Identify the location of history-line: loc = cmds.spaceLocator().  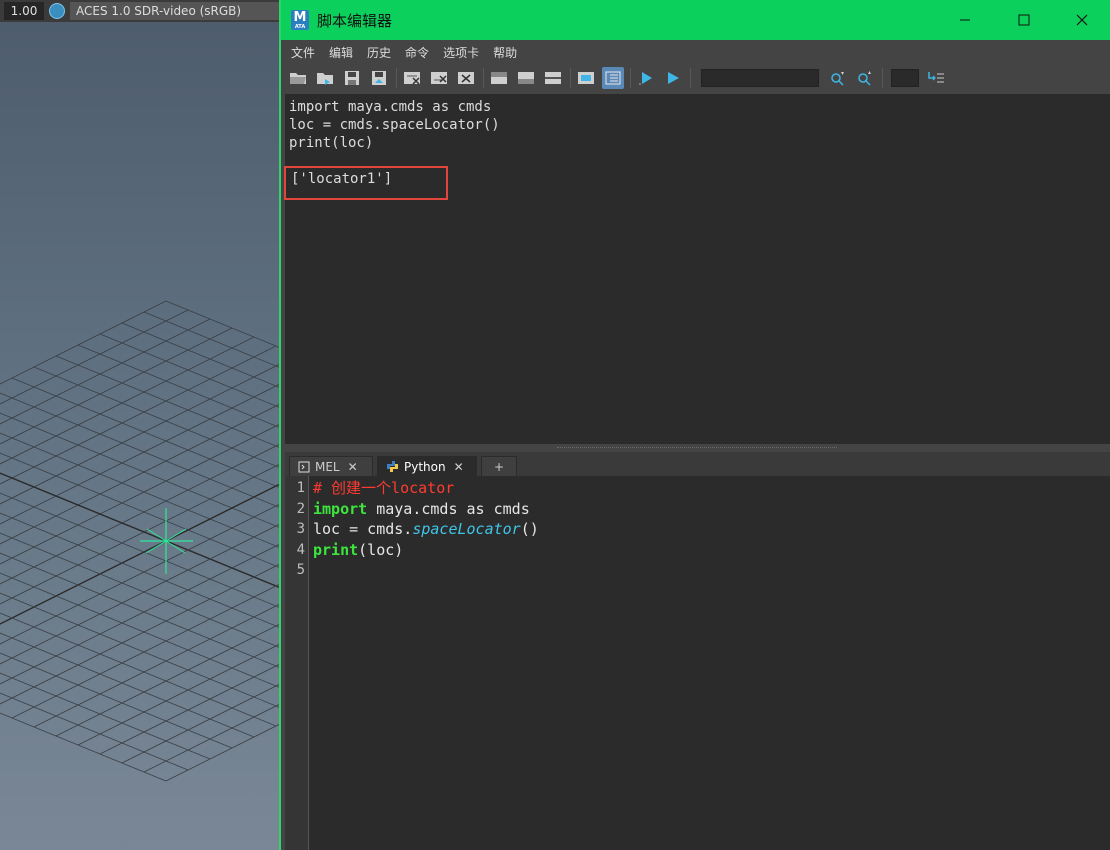
(394, 125).